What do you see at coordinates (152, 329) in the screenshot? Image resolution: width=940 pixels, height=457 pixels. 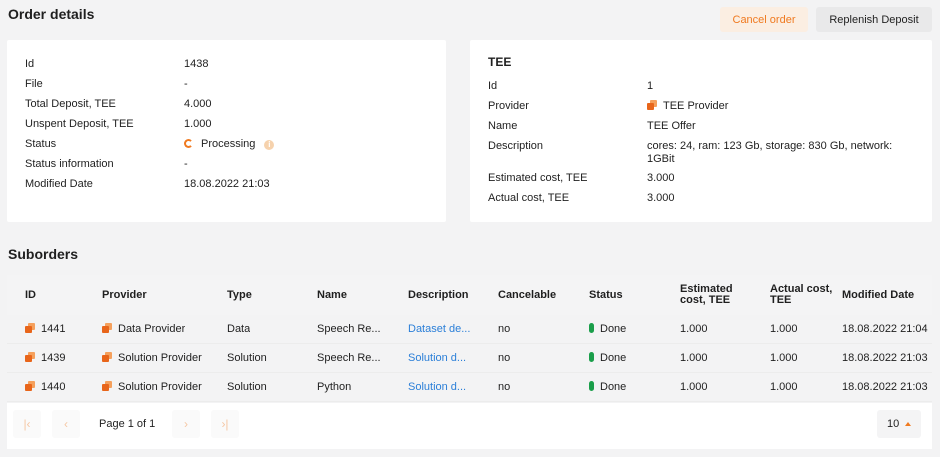 I see `provider-name: Data Provider` at bounding box center [152, 329].